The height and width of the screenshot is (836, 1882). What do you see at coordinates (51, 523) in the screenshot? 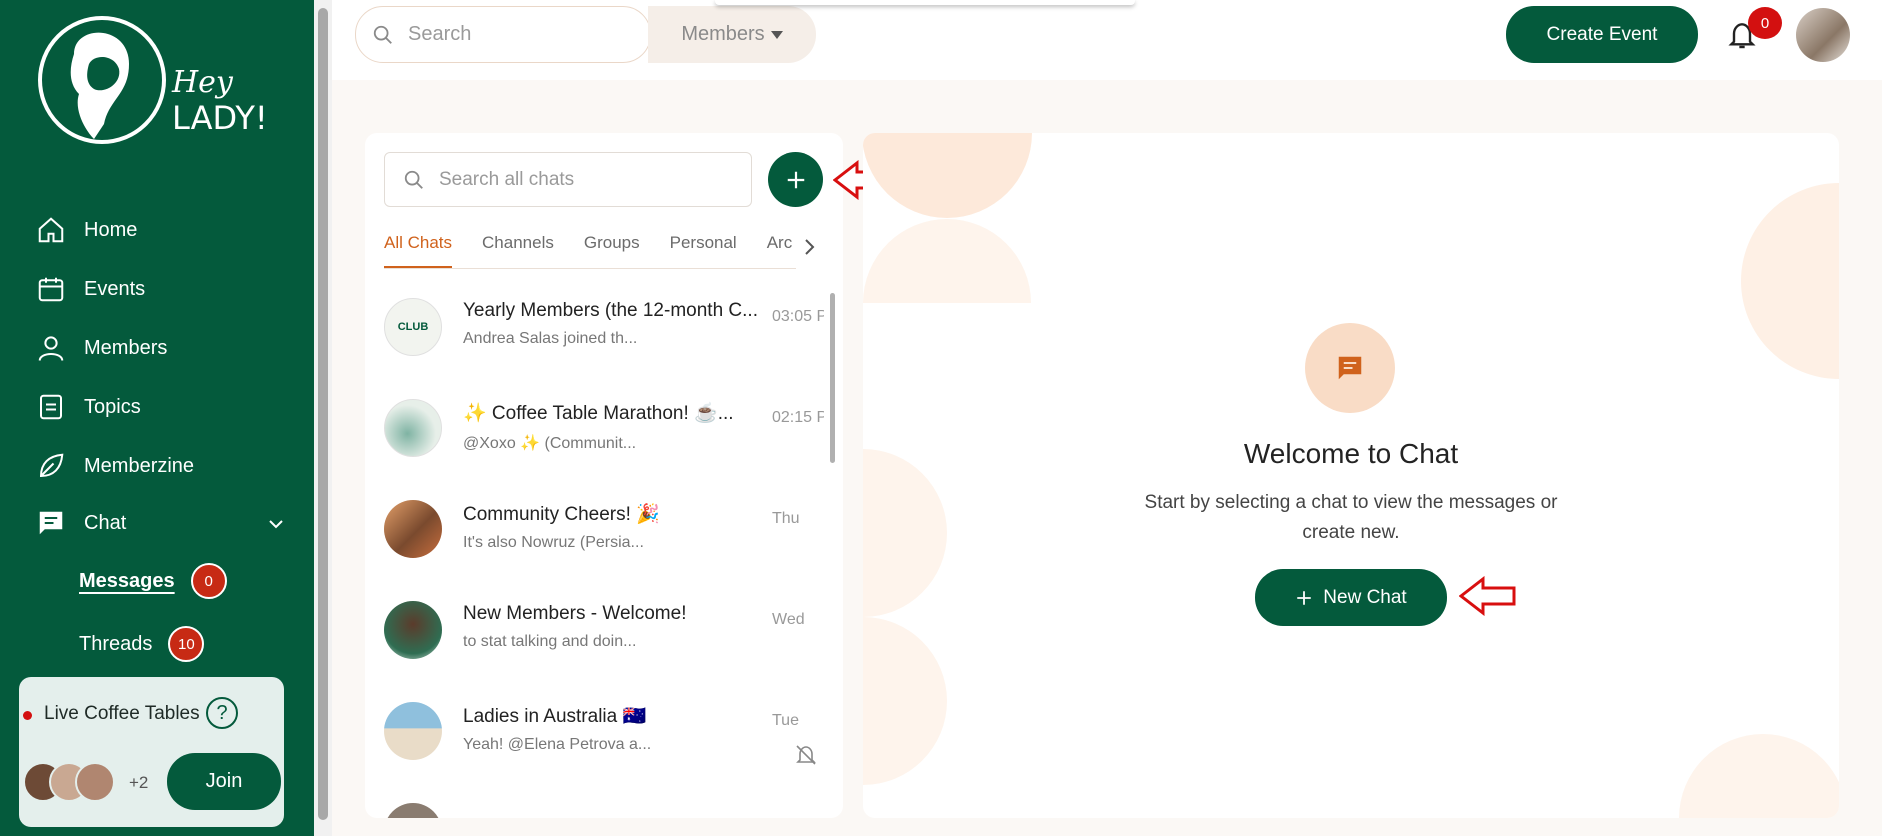
I see `chat-icon` at bounding box center [51, 523].